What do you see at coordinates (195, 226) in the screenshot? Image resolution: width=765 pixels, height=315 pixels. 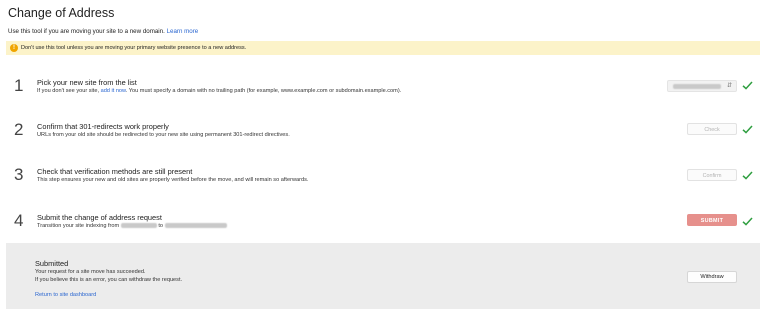 I see `redacted-new-site` at bounding box center [195, 226].